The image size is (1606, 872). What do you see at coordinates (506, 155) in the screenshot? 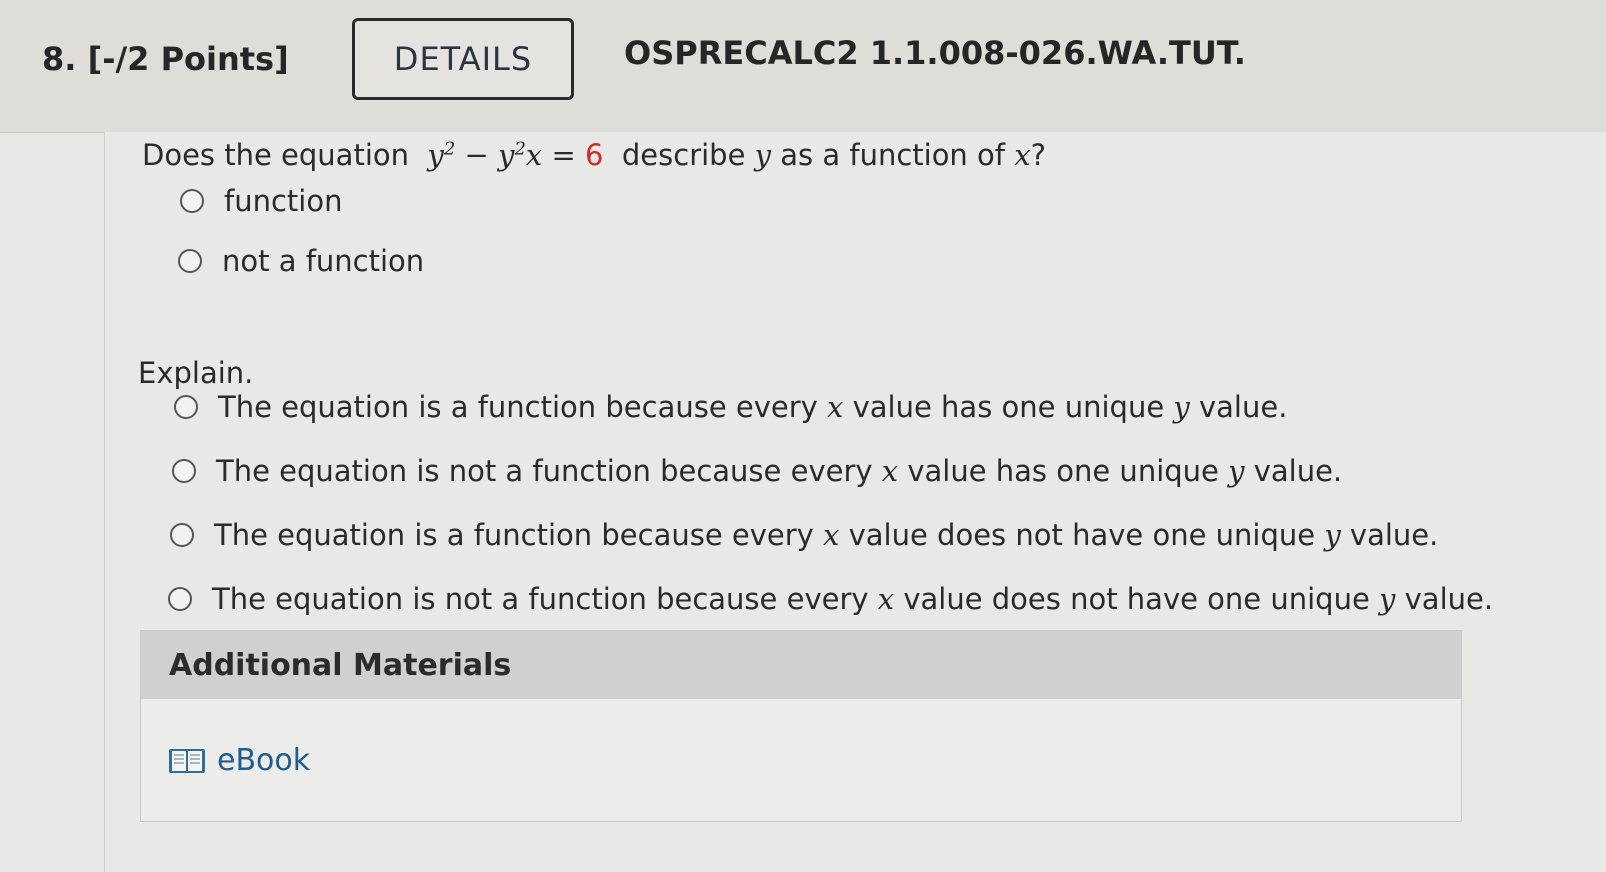
I see `eq-y2: y` at bounding box center [506, 155].